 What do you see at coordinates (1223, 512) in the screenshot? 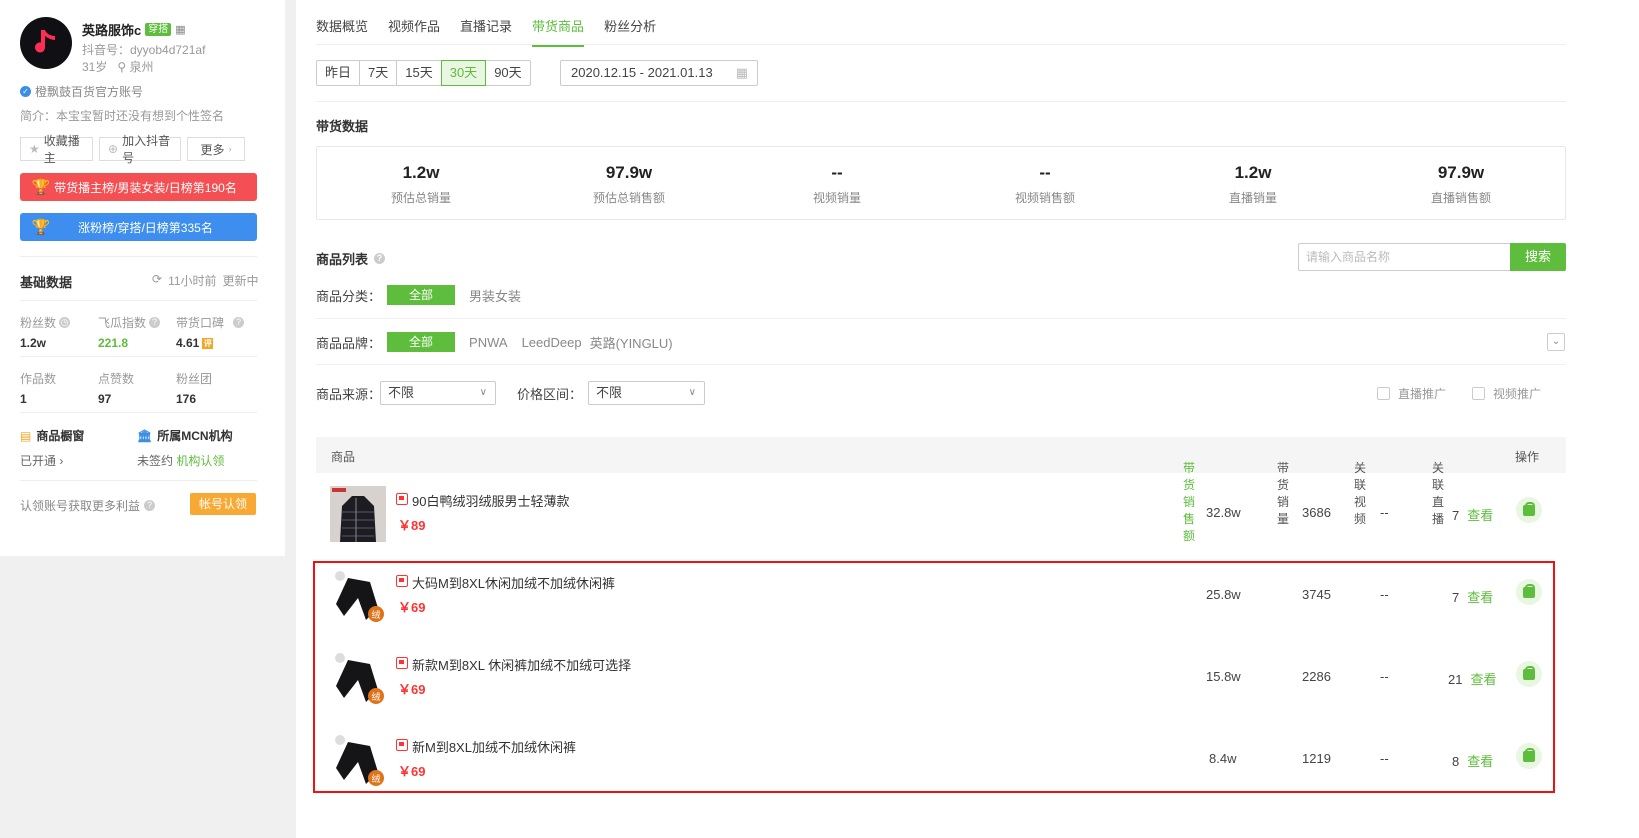
I see `sales-amount: 32.8w` at bounding box center [1223, 512].